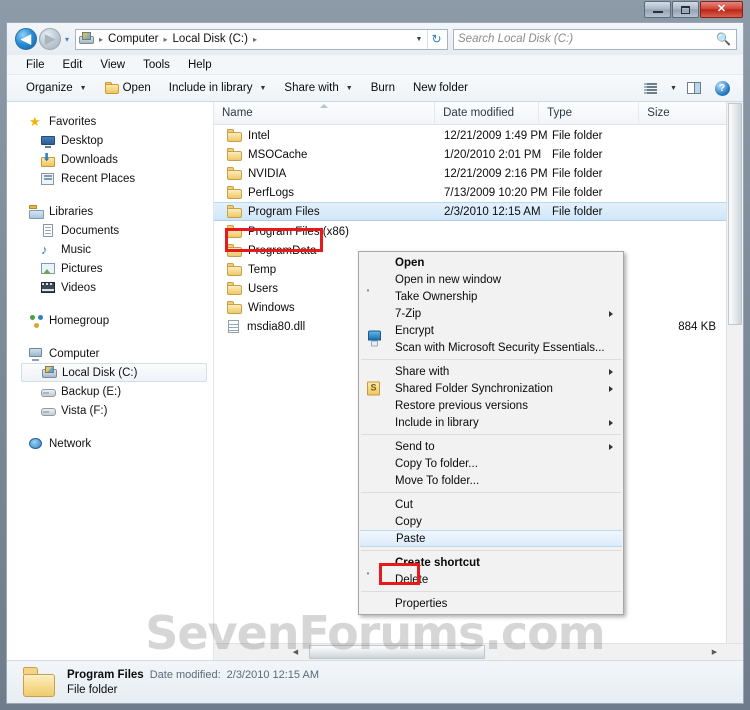 The image size is (750, 710). I want to click on chevron-down-icon: ▼, so click(673, 88).